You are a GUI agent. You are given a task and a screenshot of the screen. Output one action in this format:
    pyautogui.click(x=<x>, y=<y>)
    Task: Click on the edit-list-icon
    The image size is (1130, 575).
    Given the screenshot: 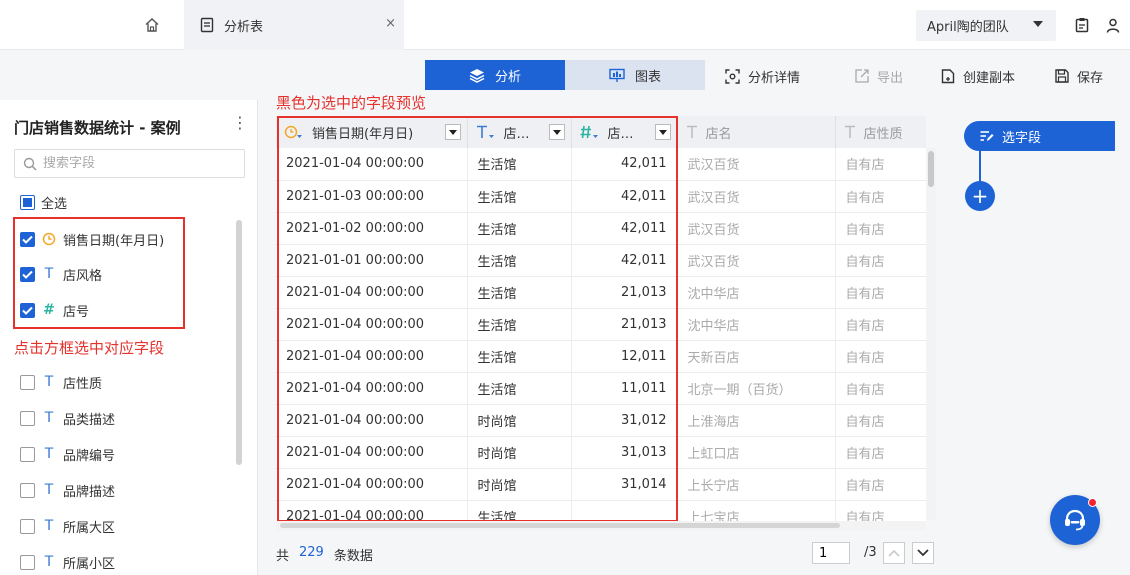 What is the action you would take?
    pyautogui.click(x=987, y=136)
    